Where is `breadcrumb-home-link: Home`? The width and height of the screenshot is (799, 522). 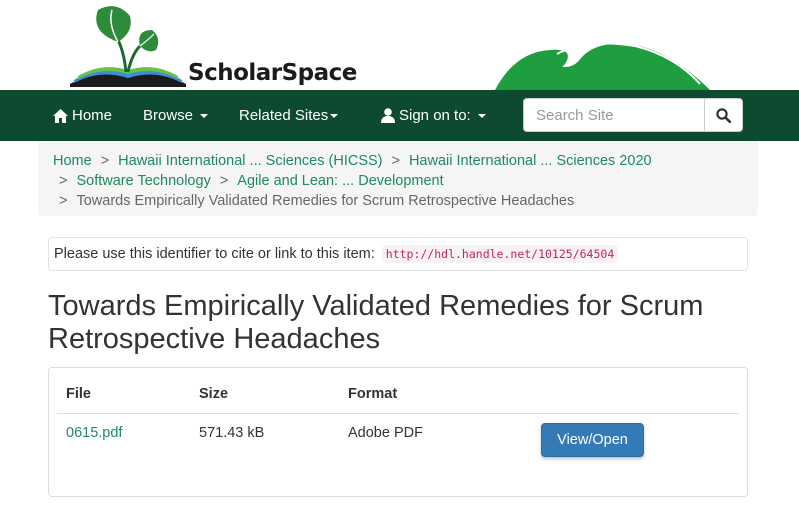
breadcrumb-home-link: Home is located at coordinates (72, 161).